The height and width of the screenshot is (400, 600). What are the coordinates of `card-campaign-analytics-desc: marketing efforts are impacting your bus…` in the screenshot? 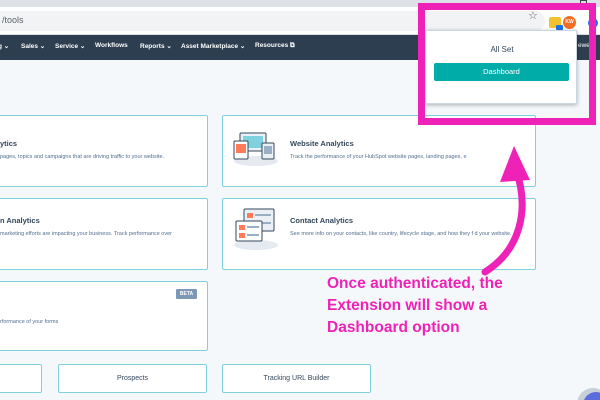 It's located at (86, 234).